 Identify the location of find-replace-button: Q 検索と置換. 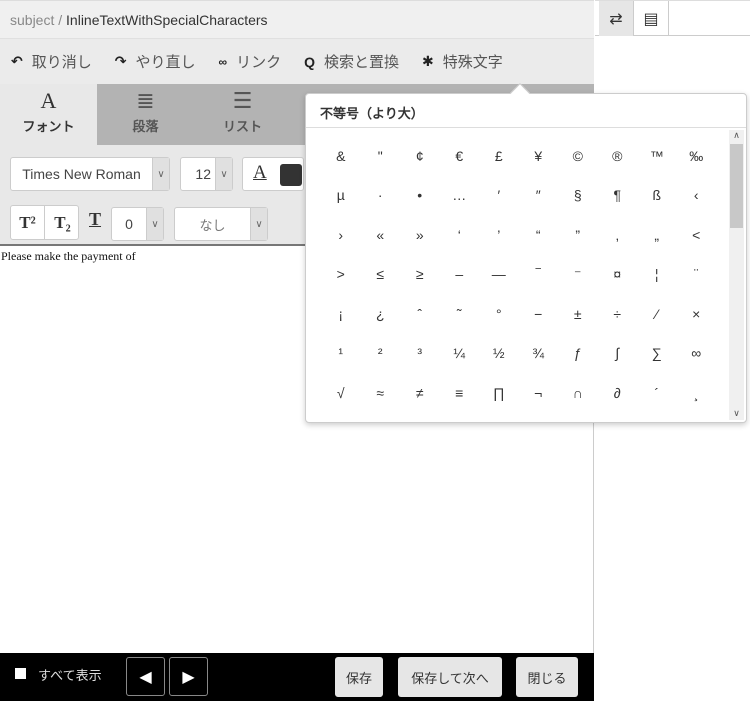
(351, 61).